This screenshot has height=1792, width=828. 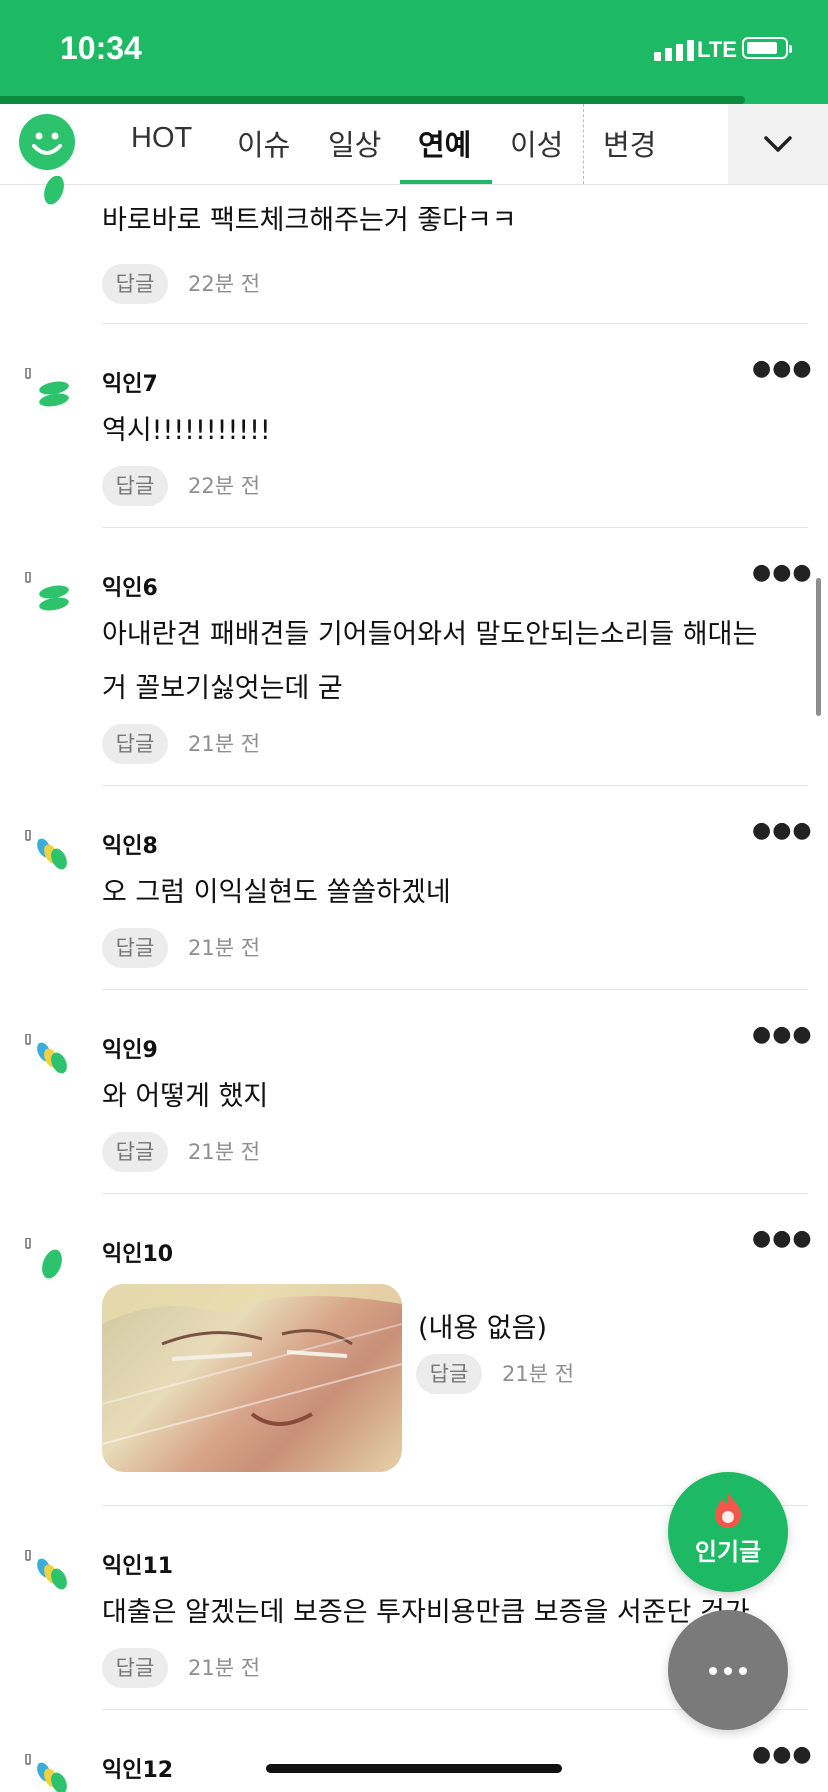 I want to click on category-nav: HOT 이슈 일상 연예 이성 변경, so click(x=414, y=144).